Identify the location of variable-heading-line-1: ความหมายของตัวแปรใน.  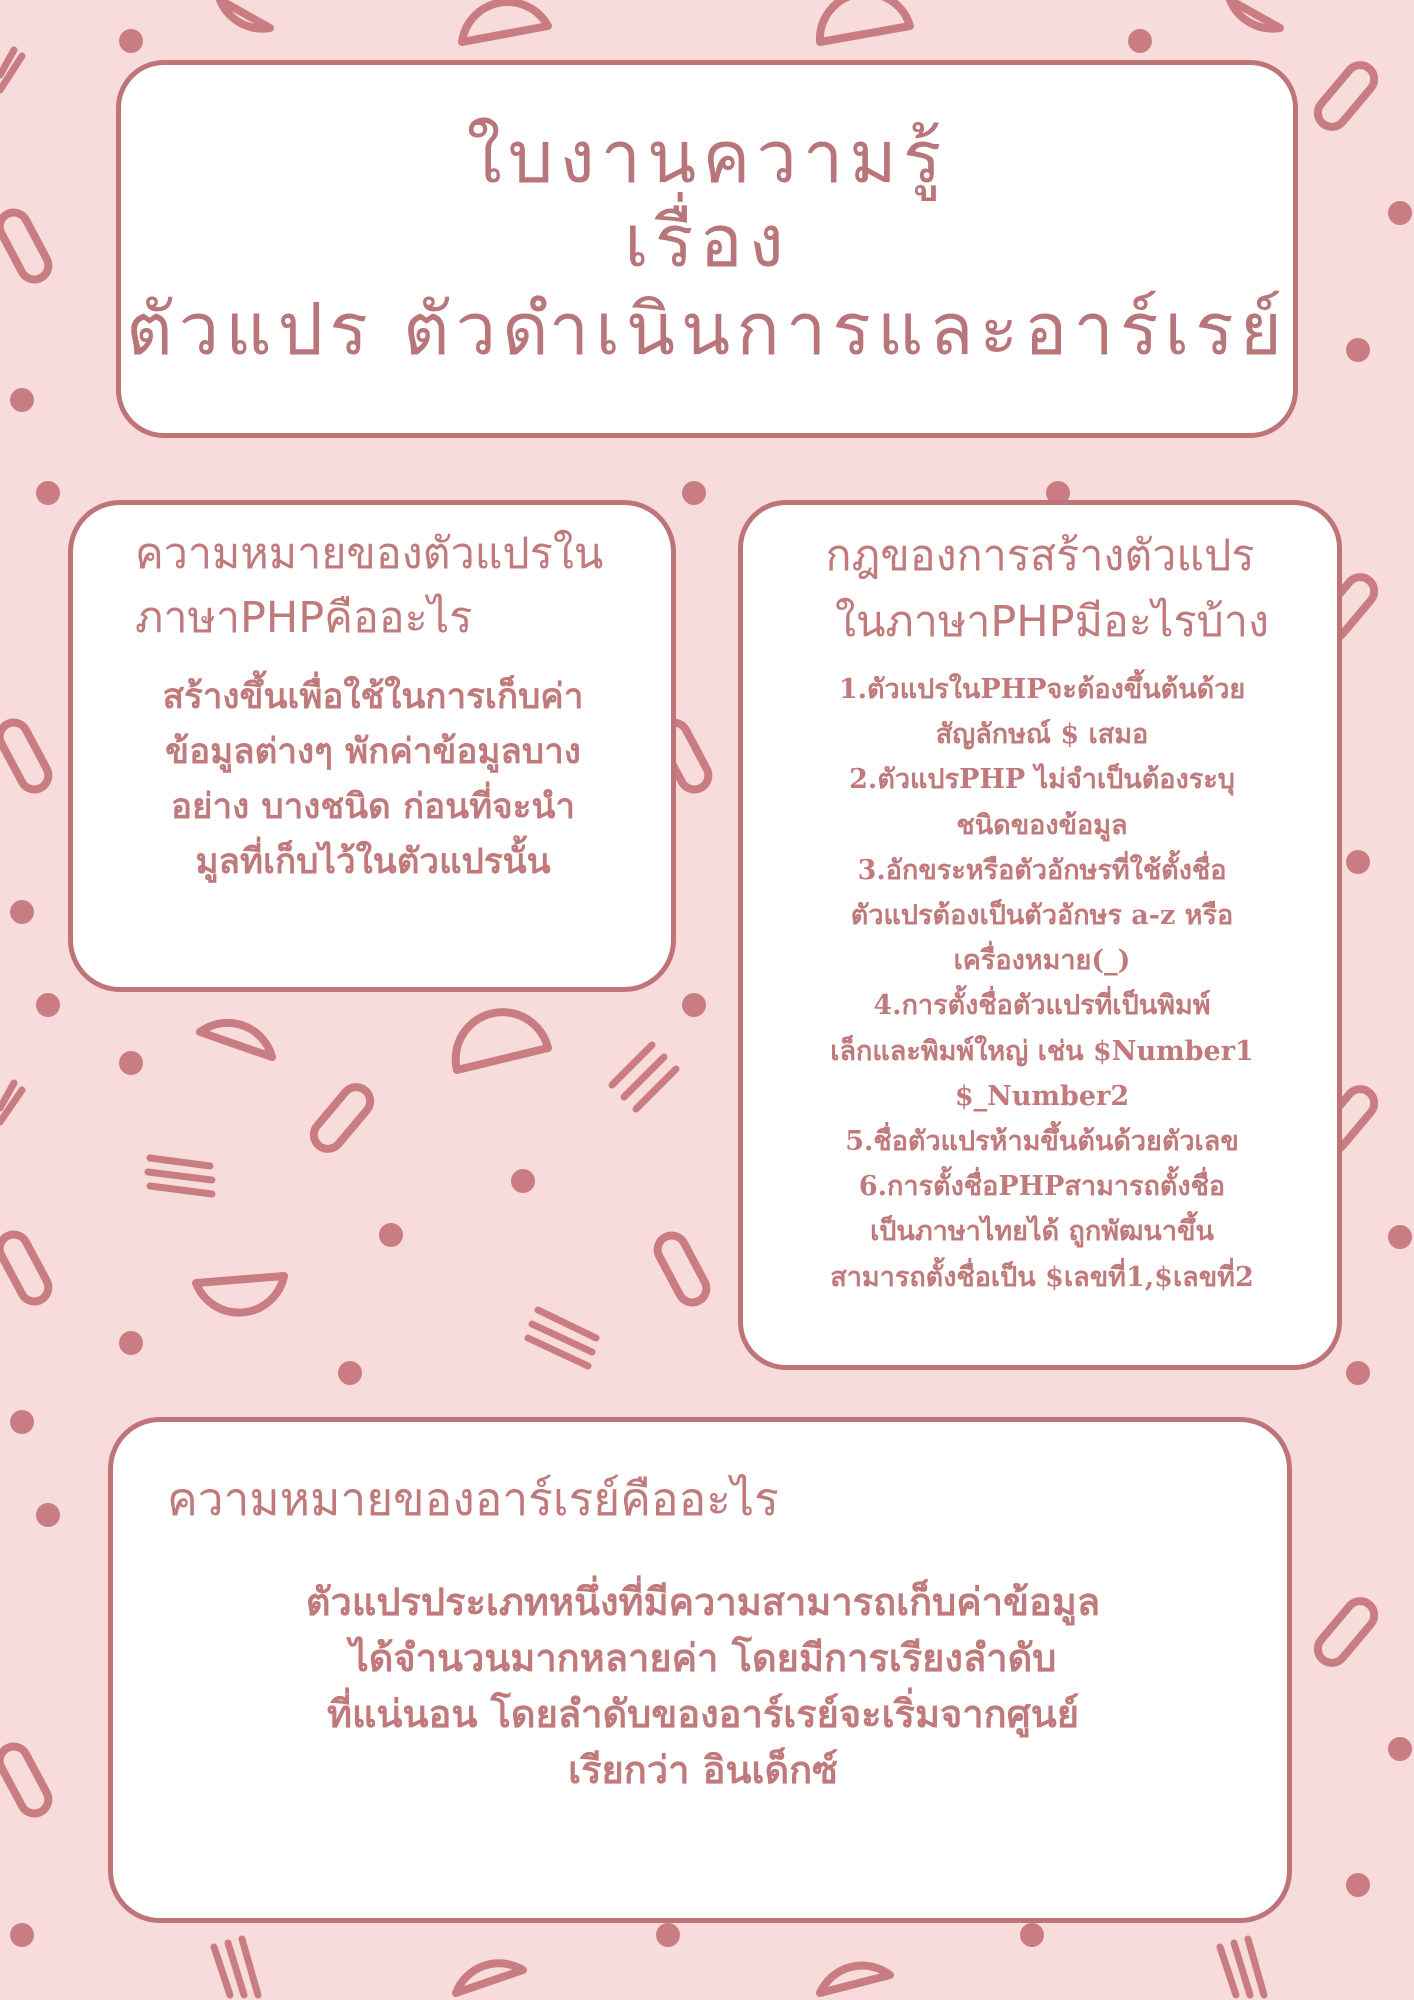
(369, 554).